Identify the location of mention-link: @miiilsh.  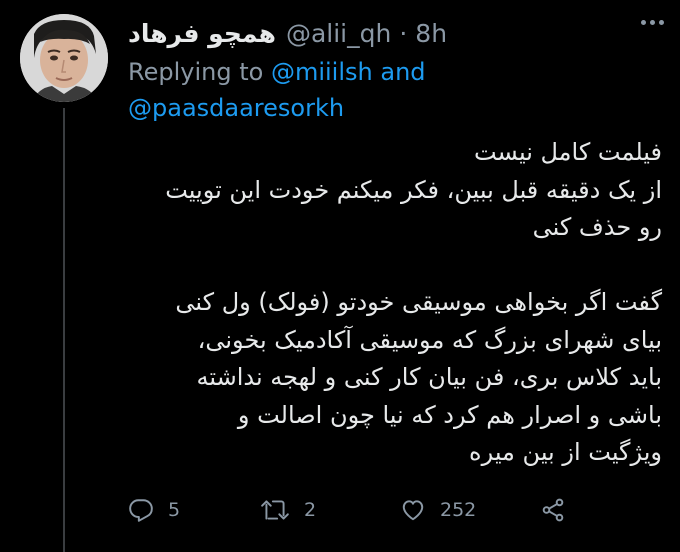
(322, 72).